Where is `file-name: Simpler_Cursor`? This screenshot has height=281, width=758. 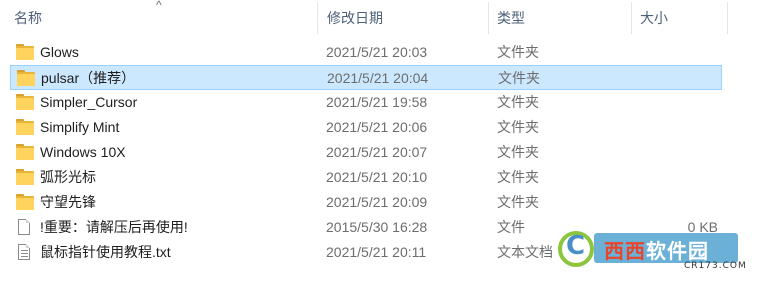 file-name: Simpler_Cursor is located at coordinates (89, 102).